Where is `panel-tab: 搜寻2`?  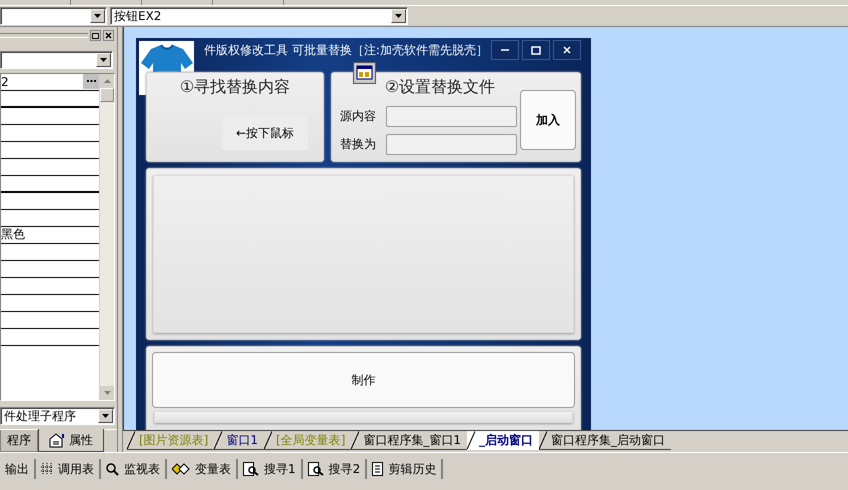
panel-tab: 搜寻2 is located at coordinates (335, 469).